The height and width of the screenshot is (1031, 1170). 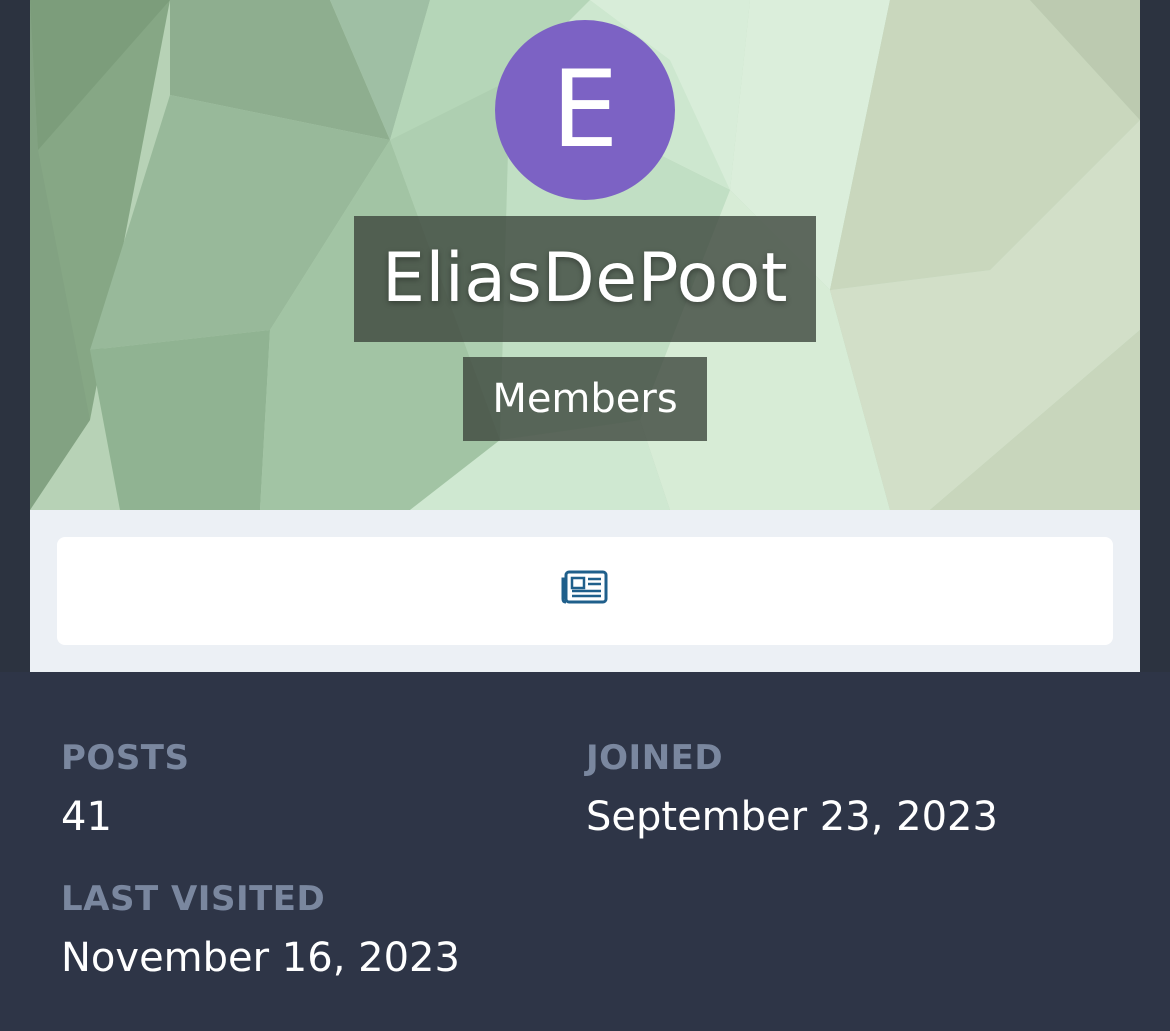 I want to click on joined-value: September 23, 2023, so click(x=792, y=817).